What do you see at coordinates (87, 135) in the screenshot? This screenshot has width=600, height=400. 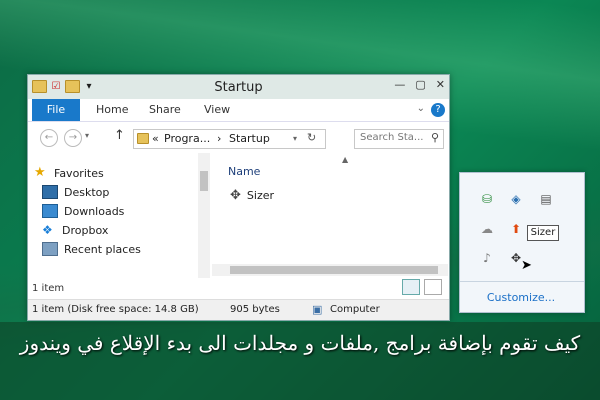 I see `recent-locations-icon: ▾` at bounding box center [87, 135].